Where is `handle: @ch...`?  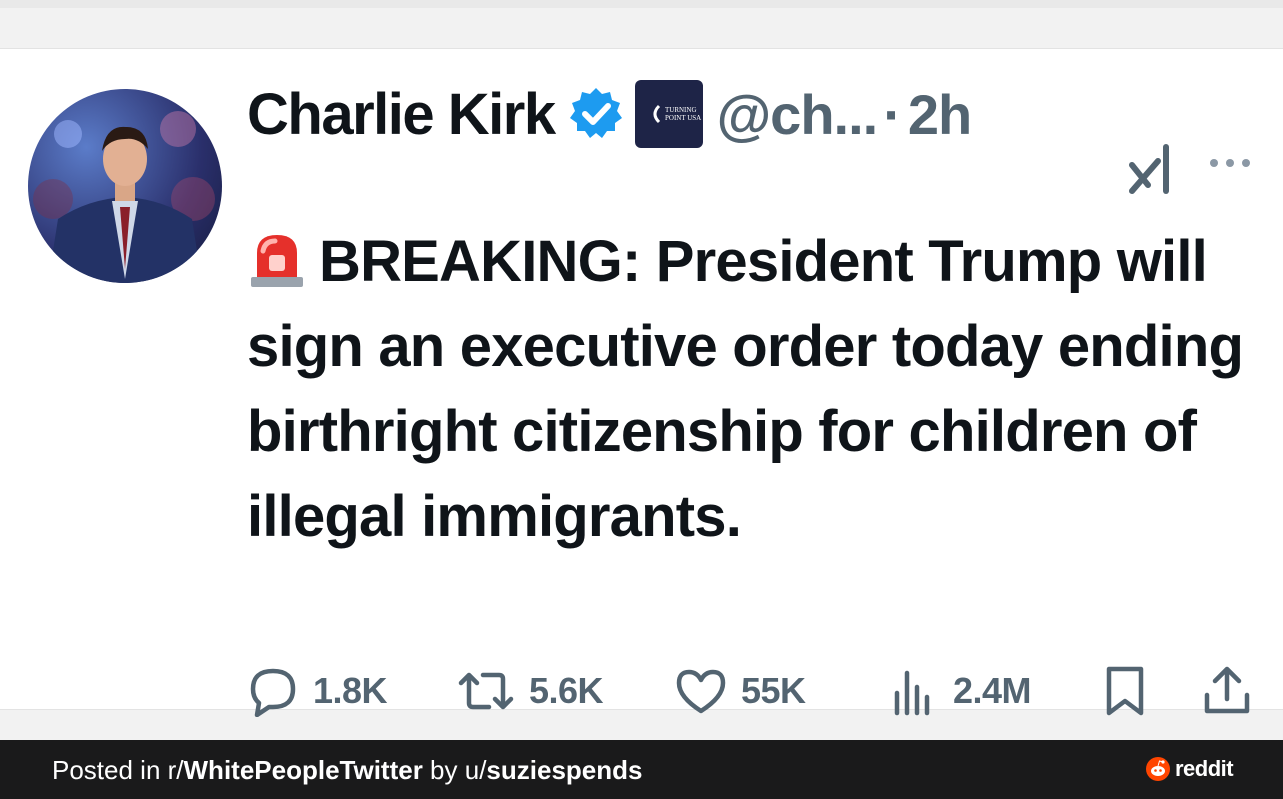 handle: @ch... is located at coordinates (798, 114).